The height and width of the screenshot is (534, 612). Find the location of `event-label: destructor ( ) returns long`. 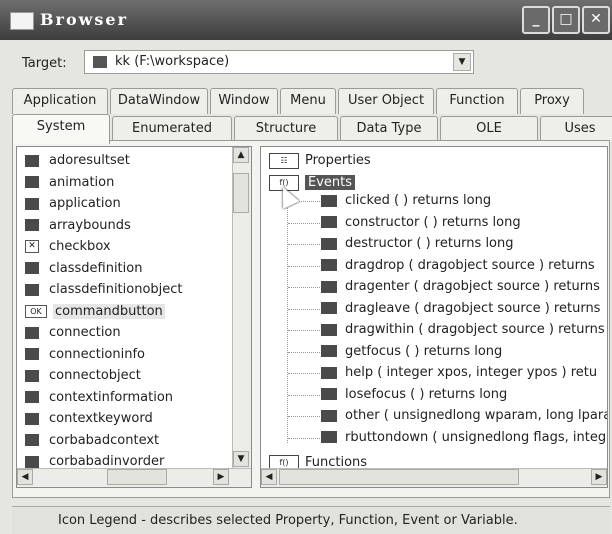

event-label: destructor ( ) returns long is located at coordinates (429, 243).